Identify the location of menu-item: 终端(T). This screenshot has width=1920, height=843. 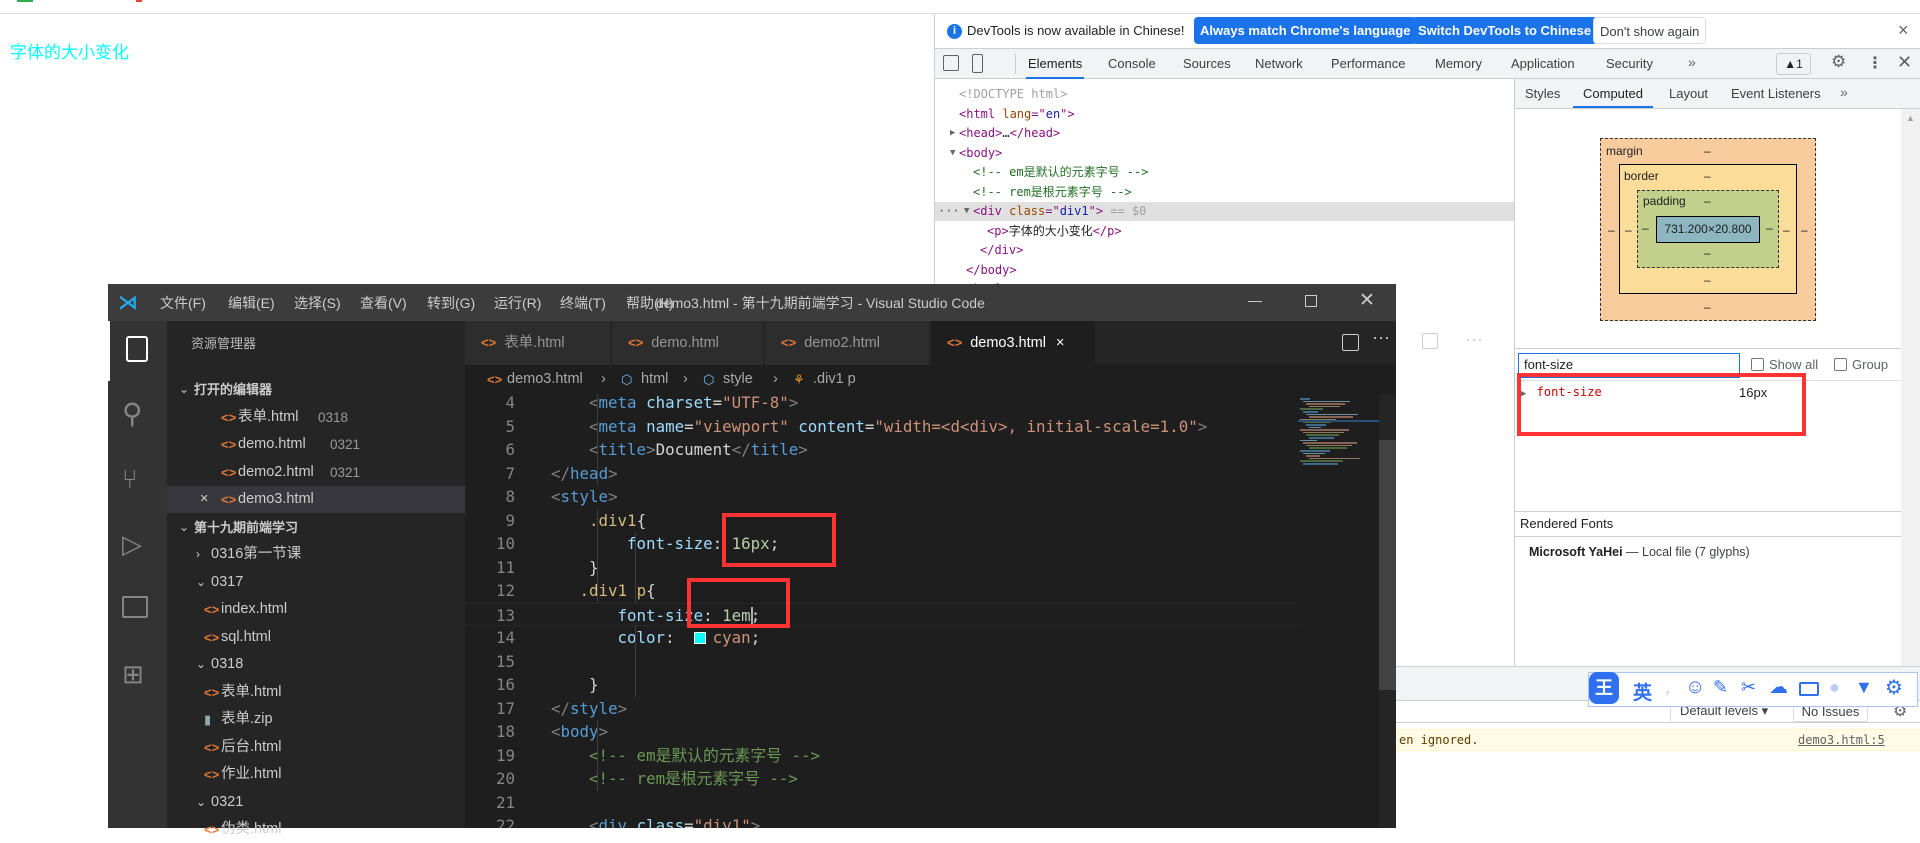
(583, 303).